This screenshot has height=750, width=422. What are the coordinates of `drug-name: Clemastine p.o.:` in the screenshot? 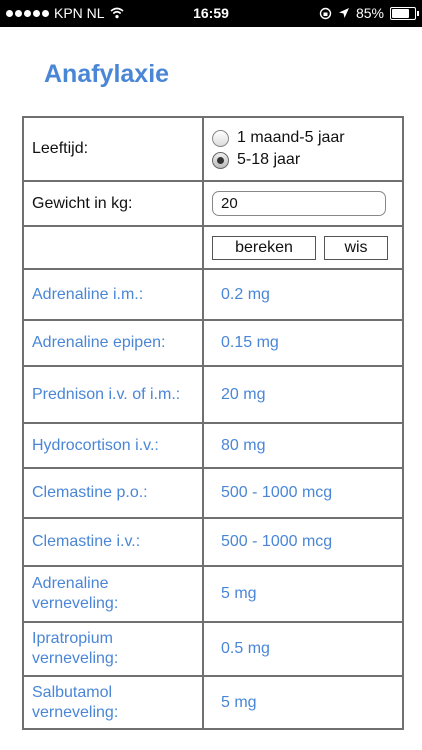 It's located at (113, 493).